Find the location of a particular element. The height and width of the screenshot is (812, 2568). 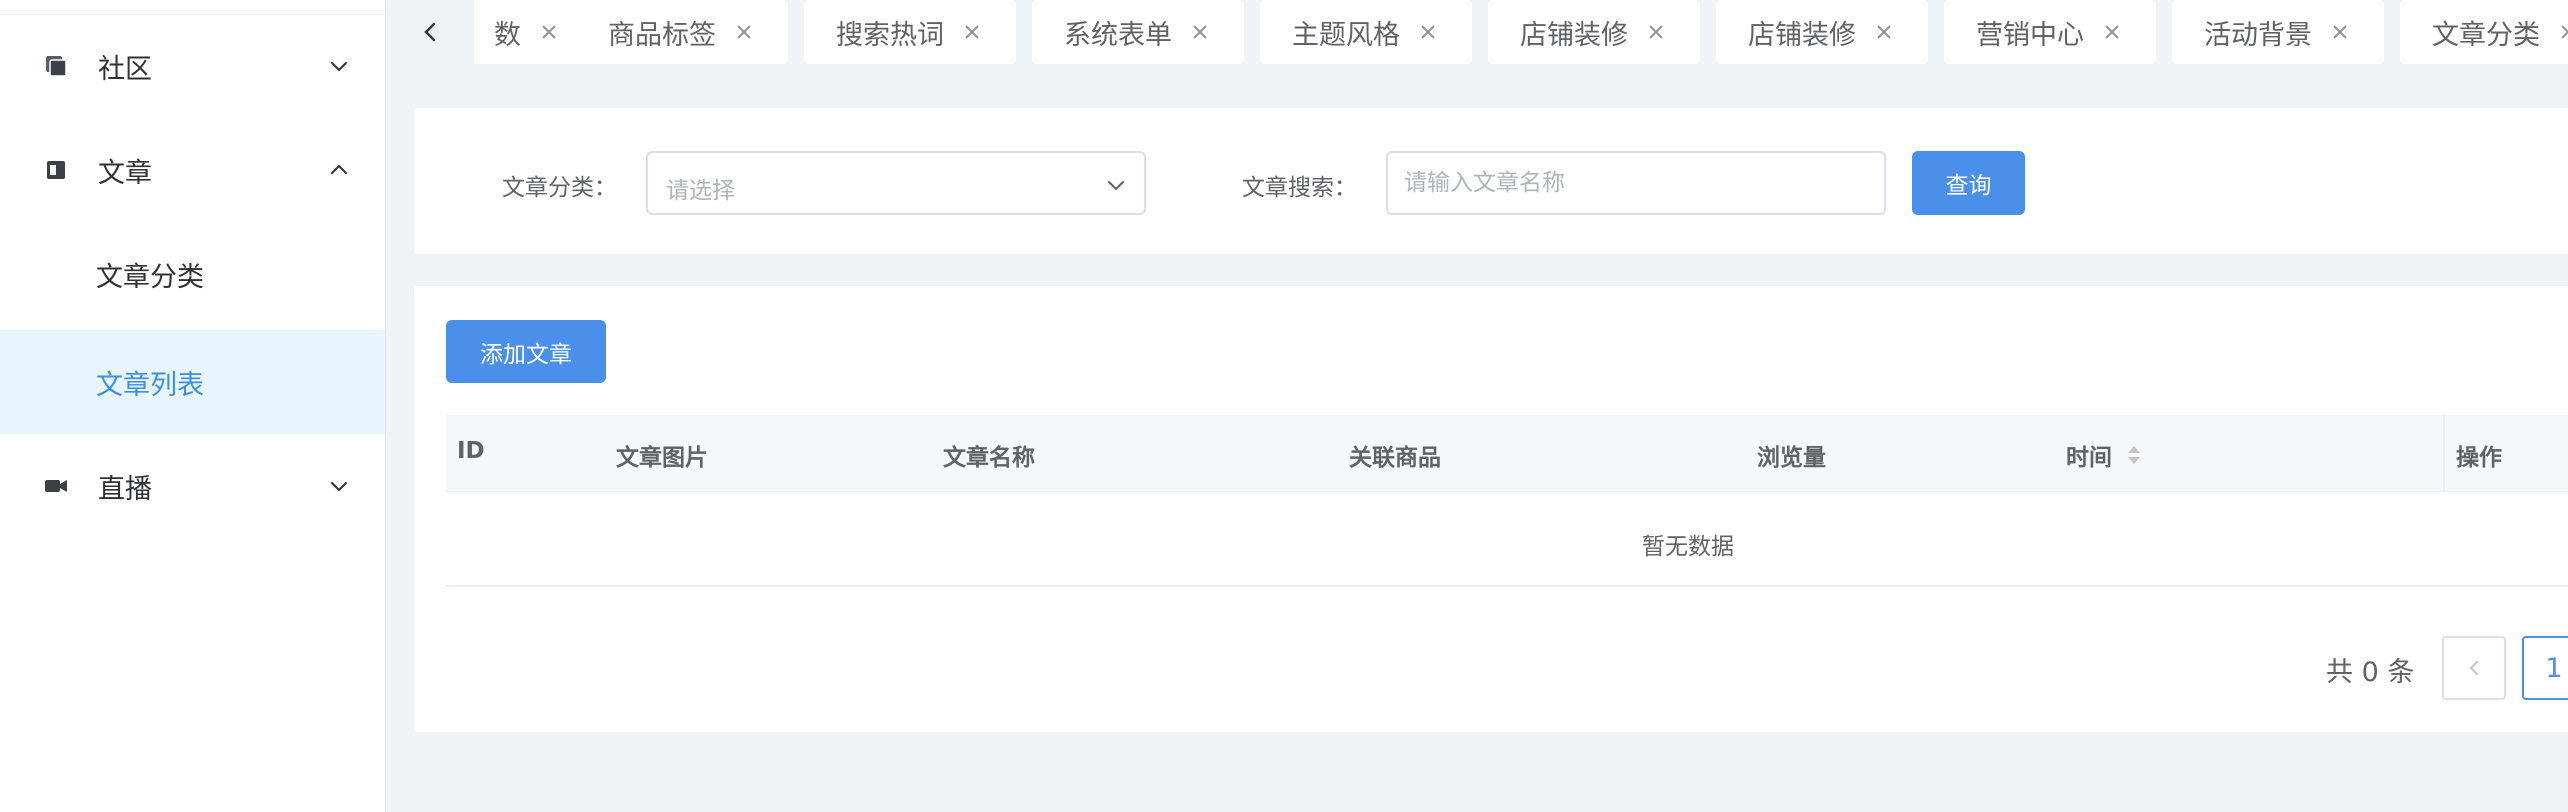

article-search-input is located at coordinates (1636, 183).